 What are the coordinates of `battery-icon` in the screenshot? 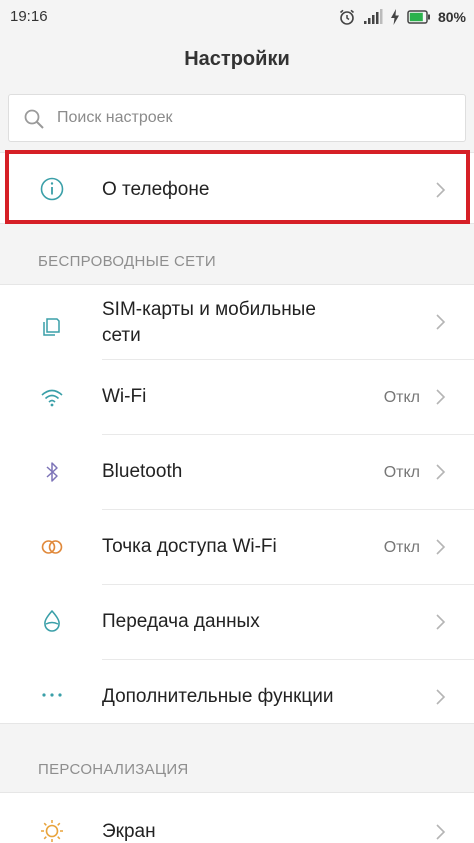 It's located at (418, 17).